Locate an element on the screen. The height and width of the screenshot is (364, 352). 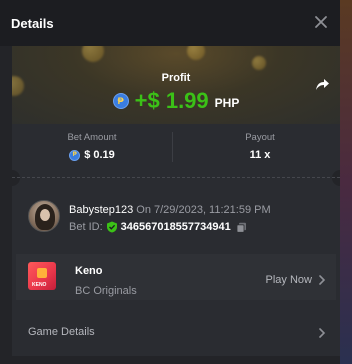
avatar is located at coordinates (44, 216).